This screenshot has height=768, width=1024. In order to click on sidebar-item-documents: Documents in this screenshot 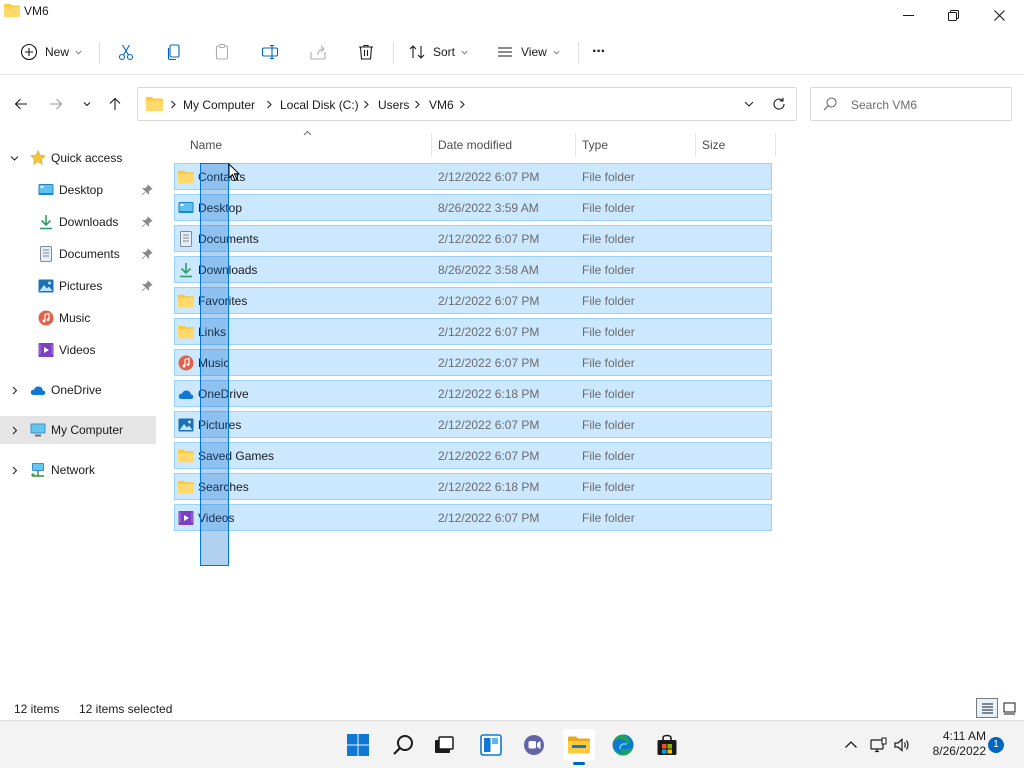, I will do `click(78, 254)`.